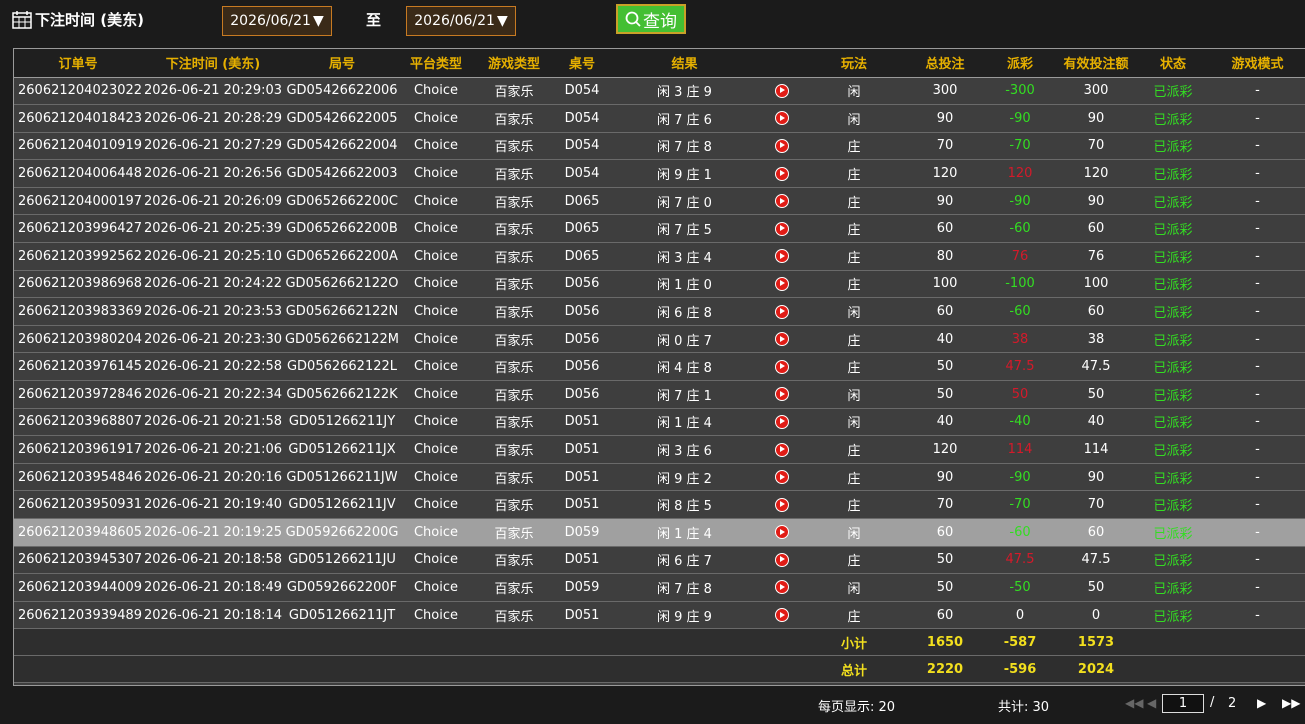 The image size is (1305, 724). Describe the element at coordinates (1134, 703) in the screenshot. I see `first-page-icon: ◀◀` at that location.